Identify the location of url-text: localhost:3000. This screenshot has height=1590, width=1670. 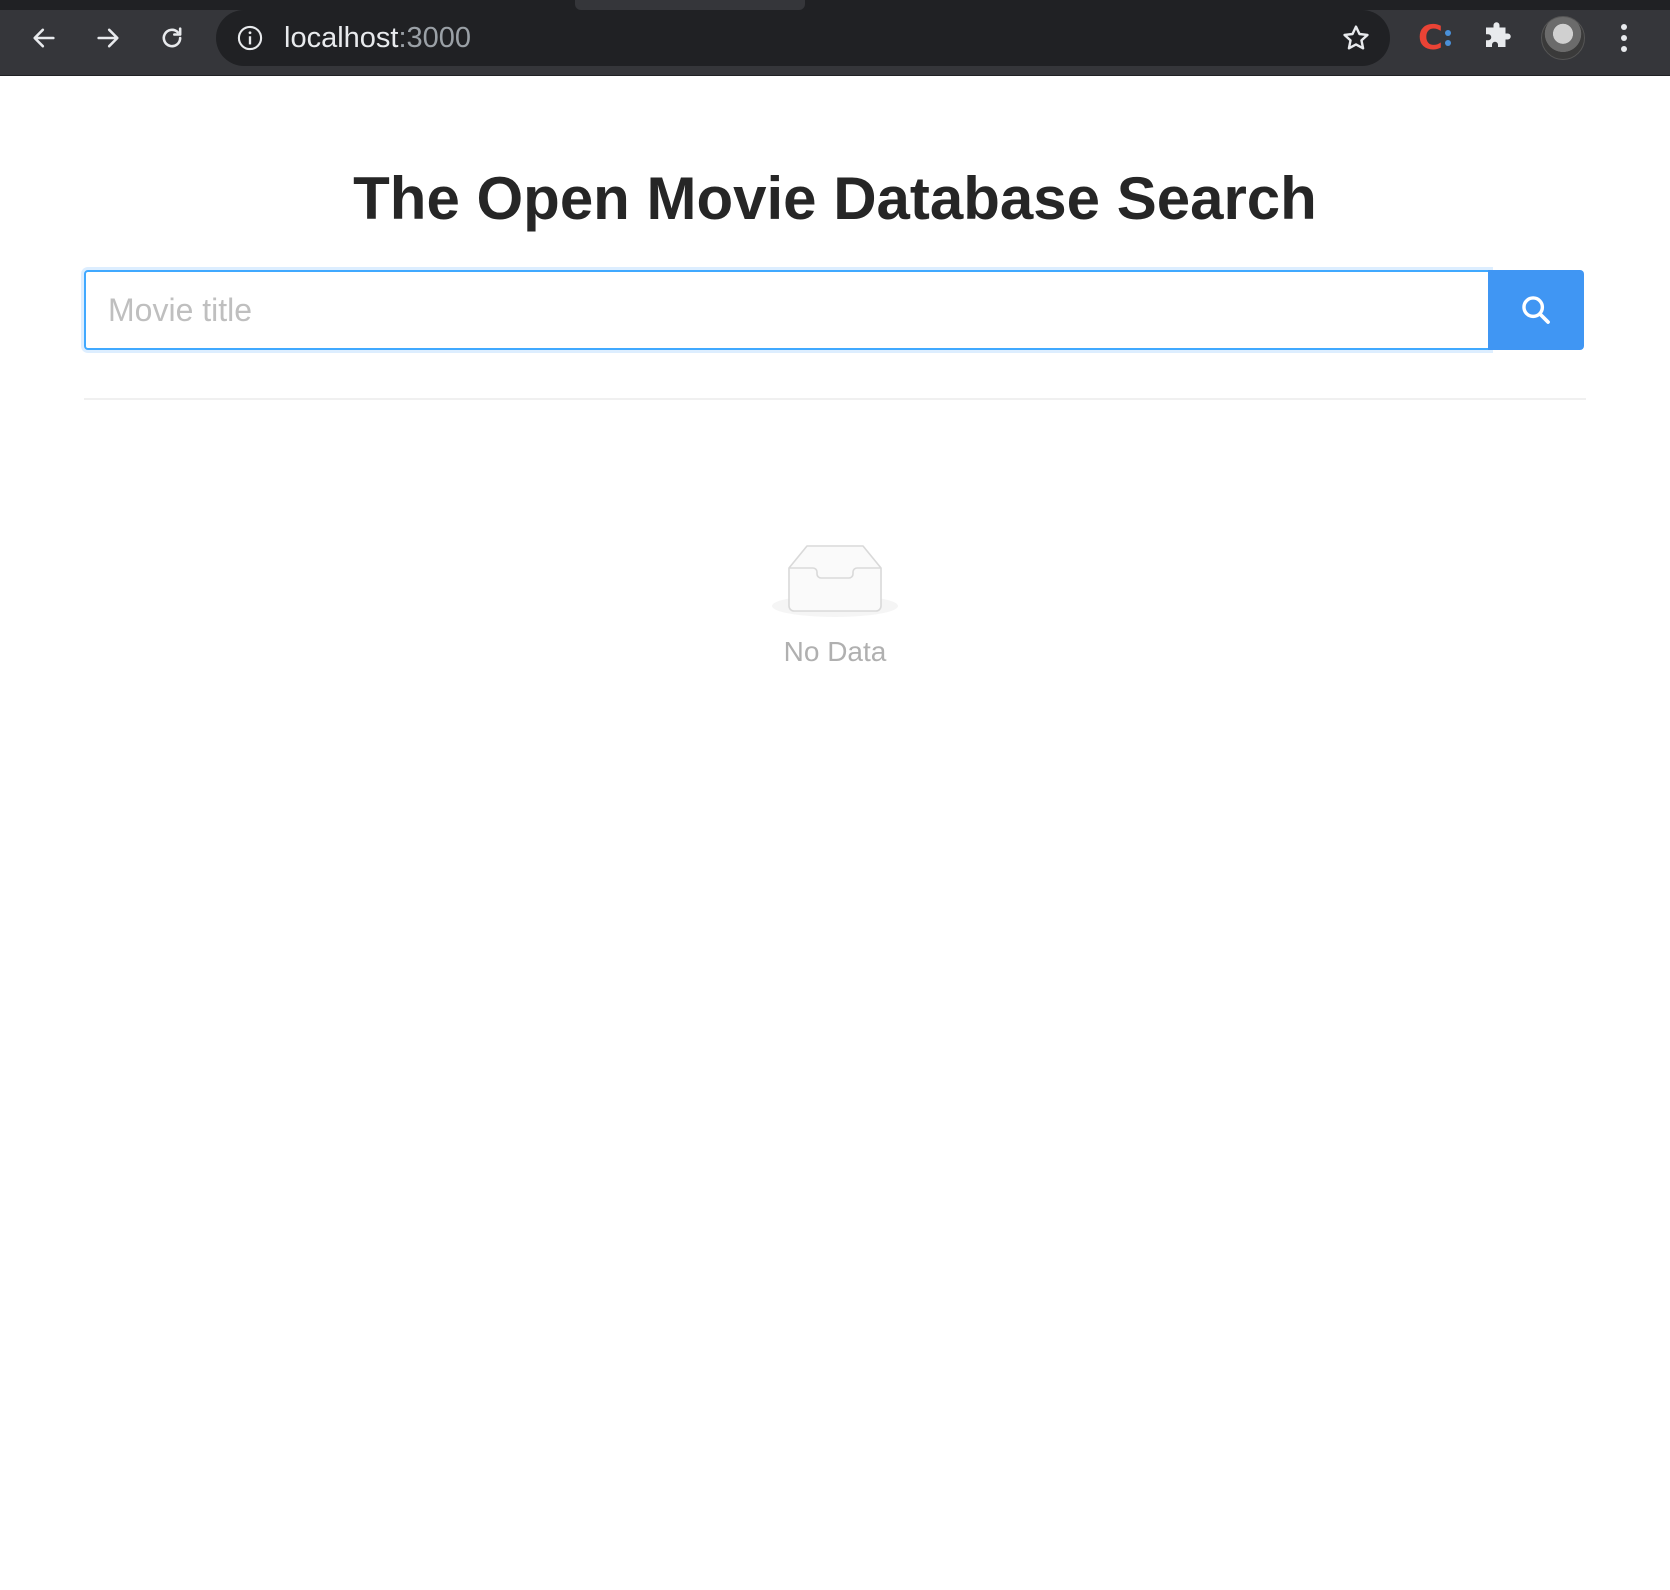
(377, 38).